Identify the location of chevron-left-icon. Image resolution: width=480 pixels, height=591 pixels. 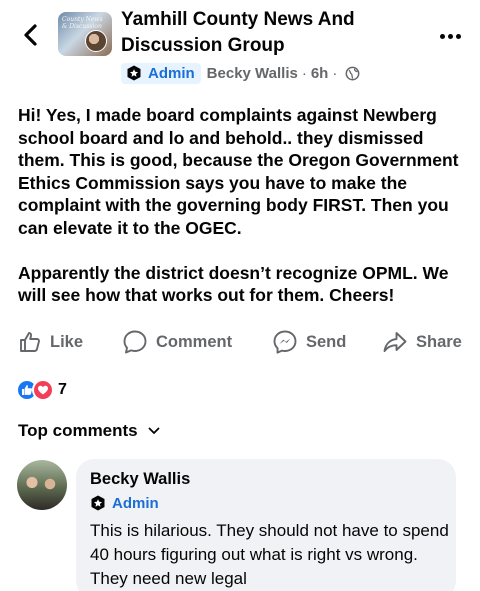
(30, 35).